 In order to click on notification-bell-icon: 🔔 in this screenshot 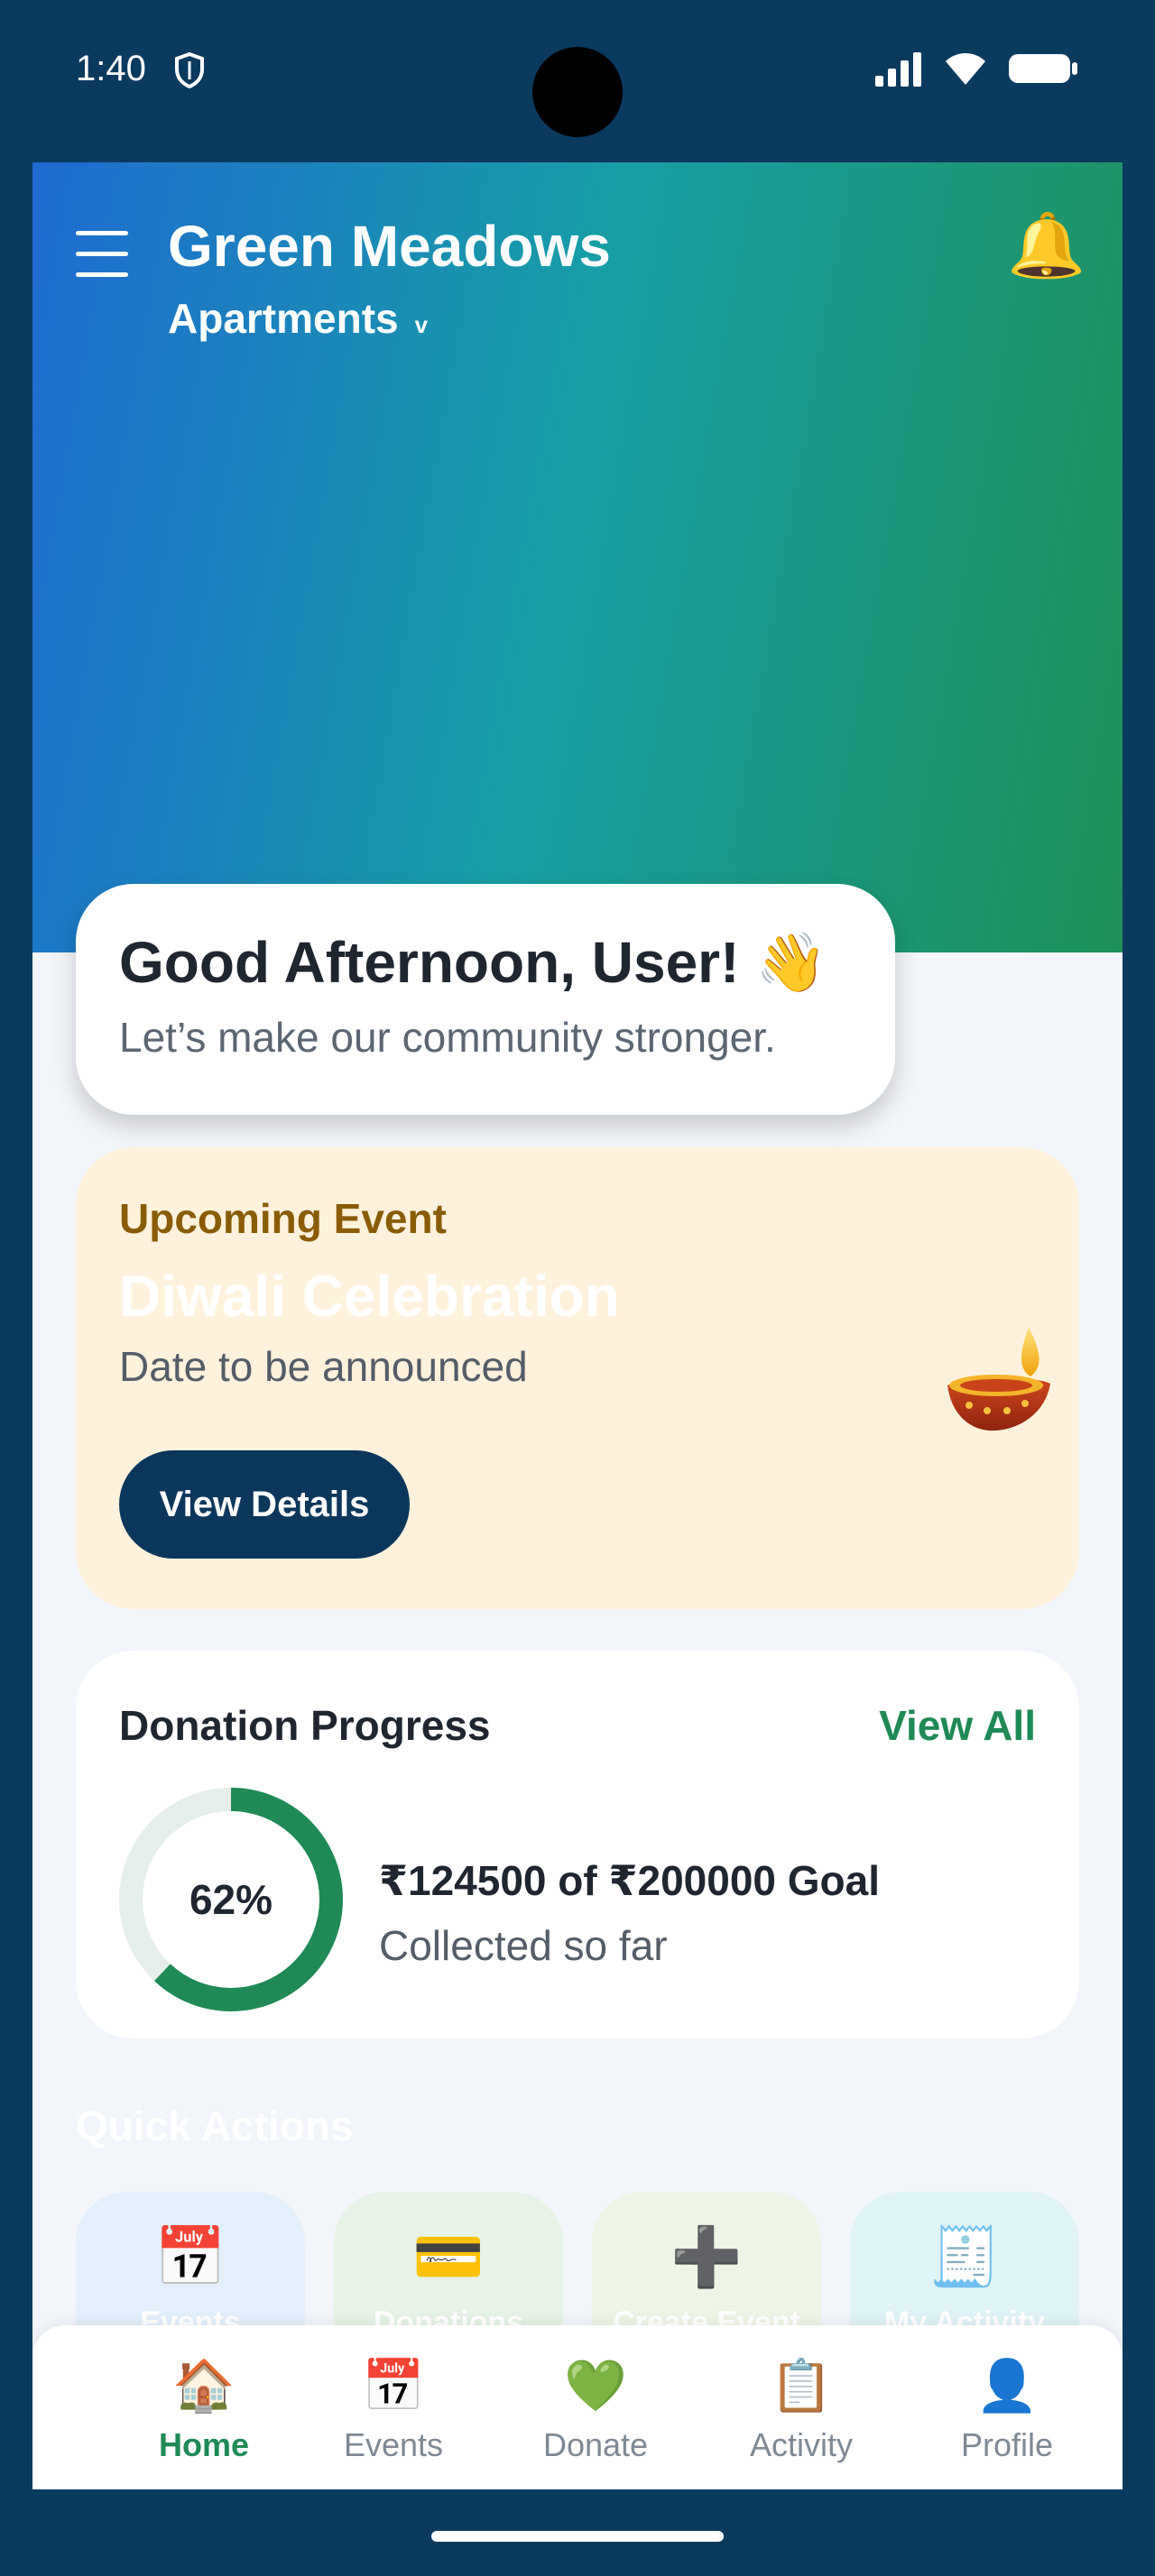, I will do `click(1046, 245)`.